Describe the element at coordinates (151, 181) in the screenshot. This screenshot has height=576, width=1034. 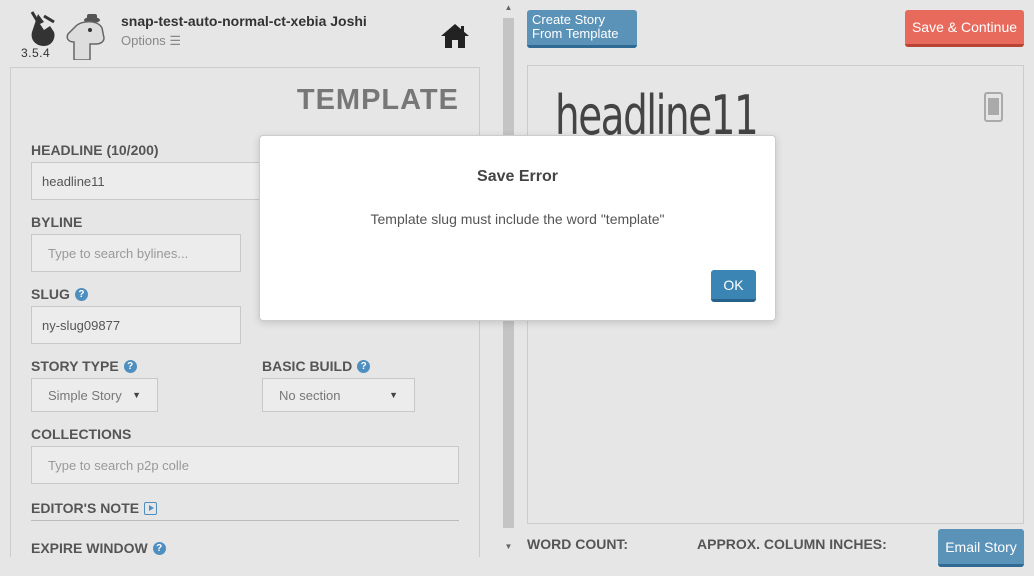
I see `headline-input` at that location.